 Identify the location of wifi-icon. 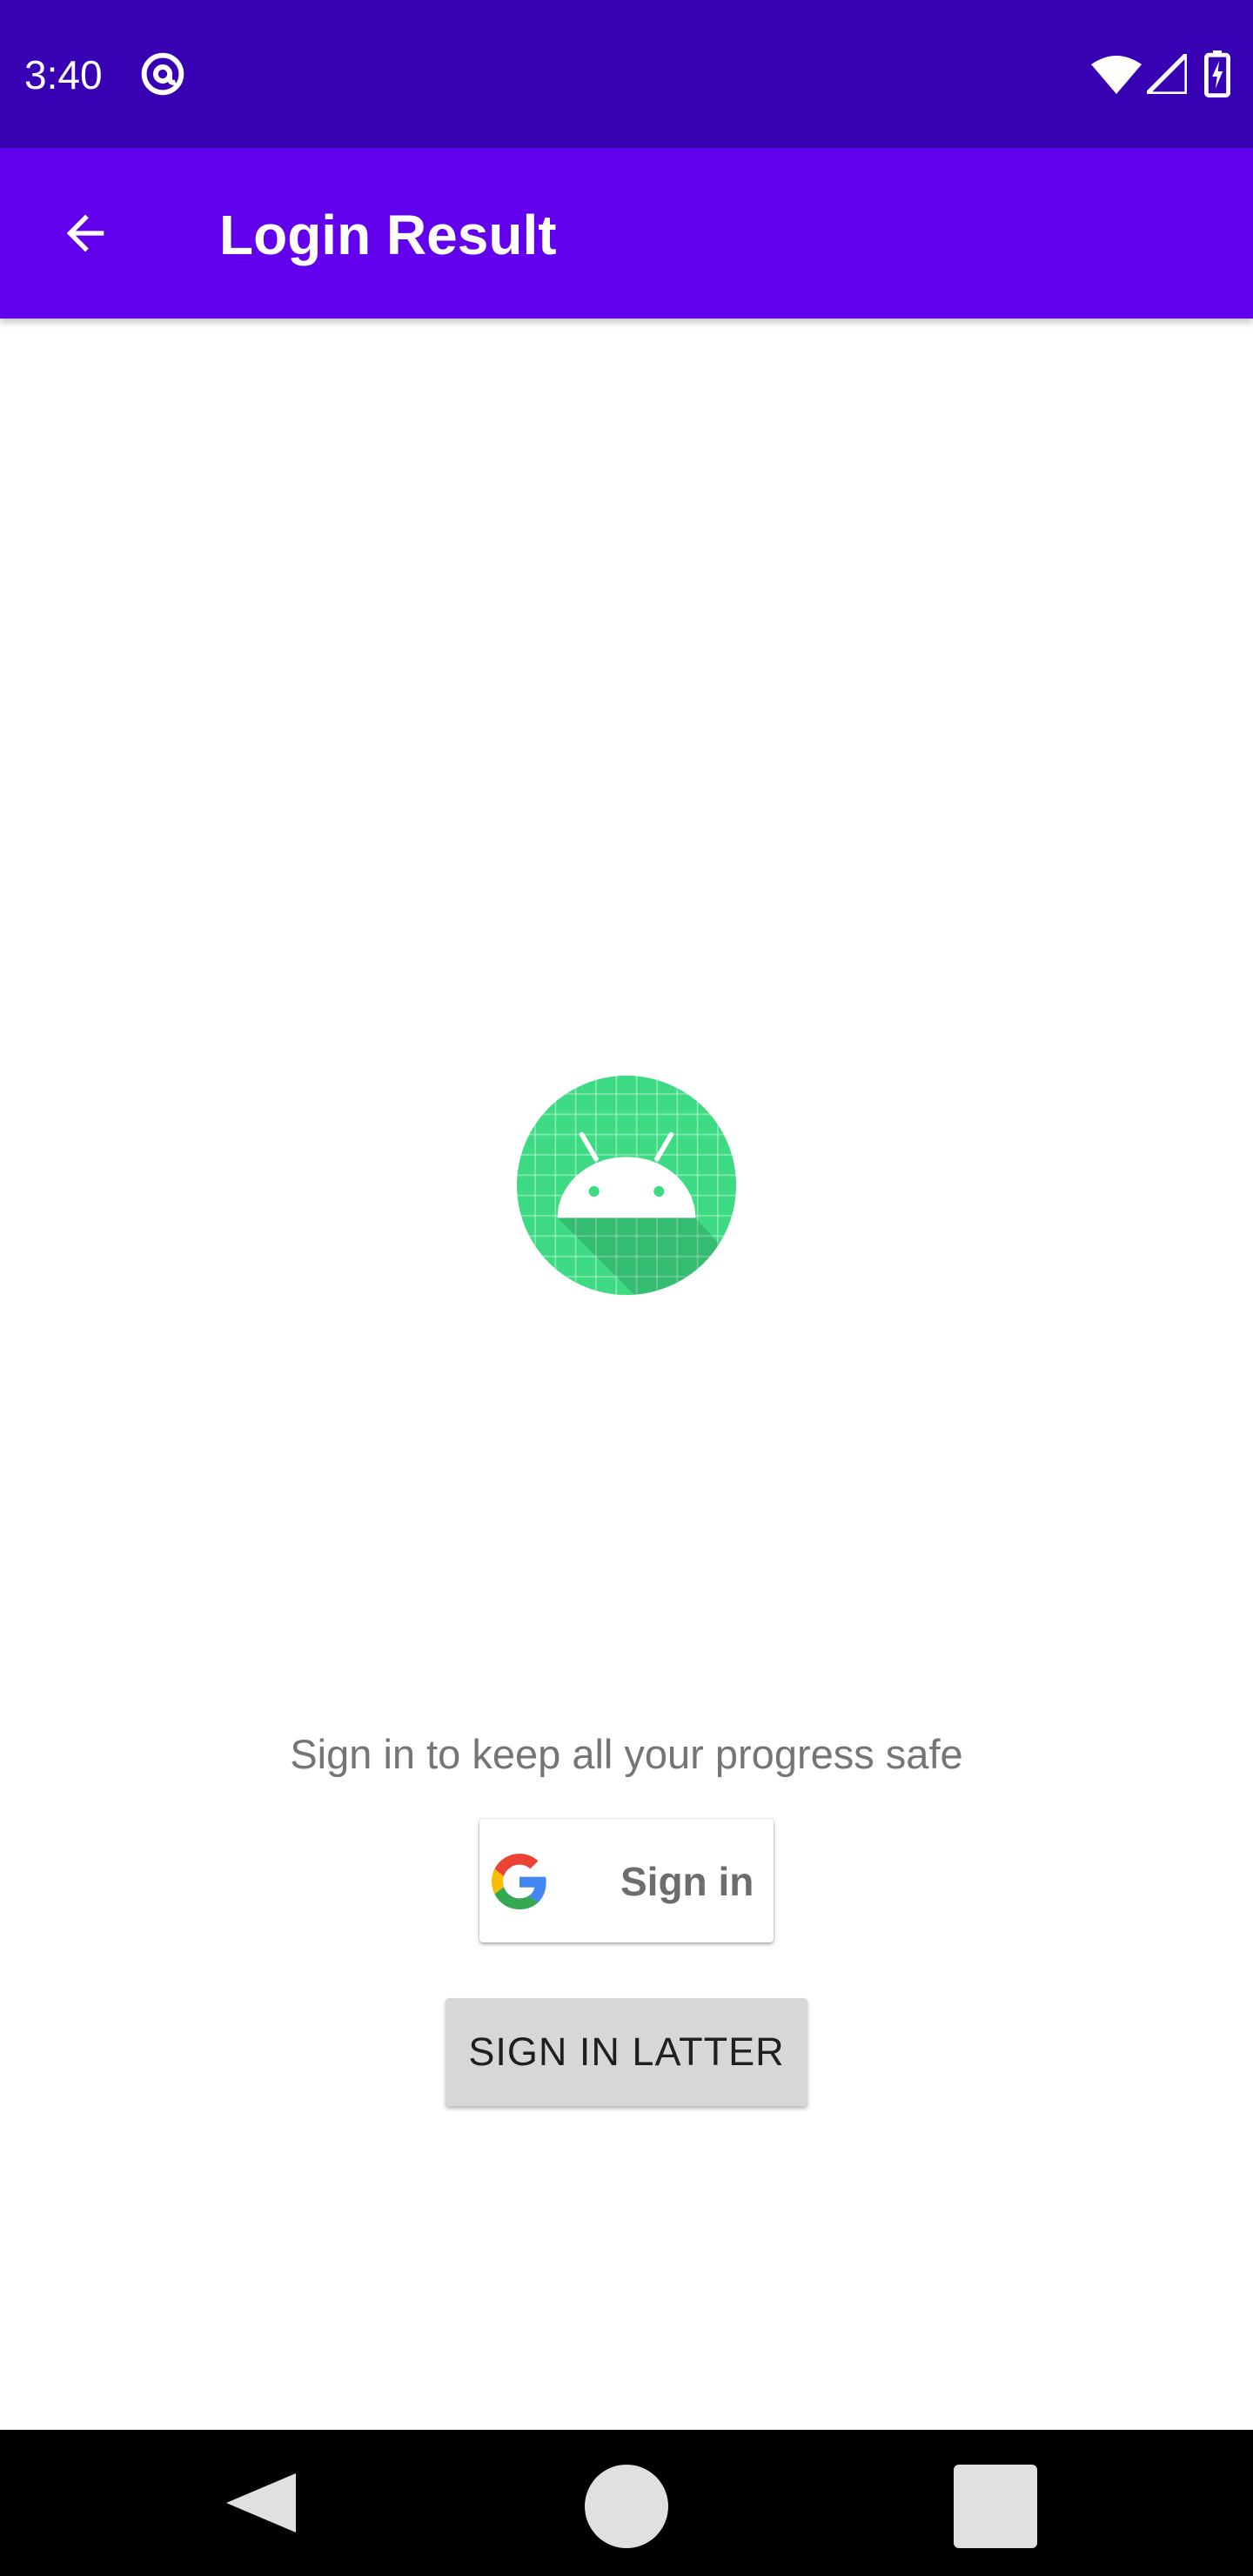
(1116, 75).